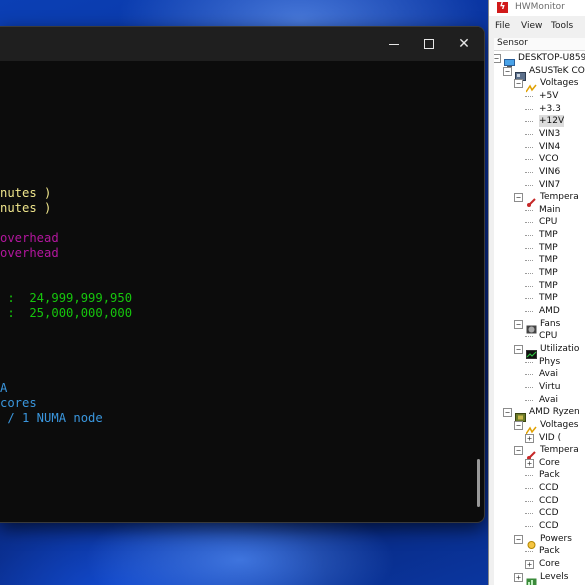 The height and width of the screenshot is (585, 585). Describe the element at coordinates (539, 109) in the screenshot. I see `tree-item: +3.3` at that location.